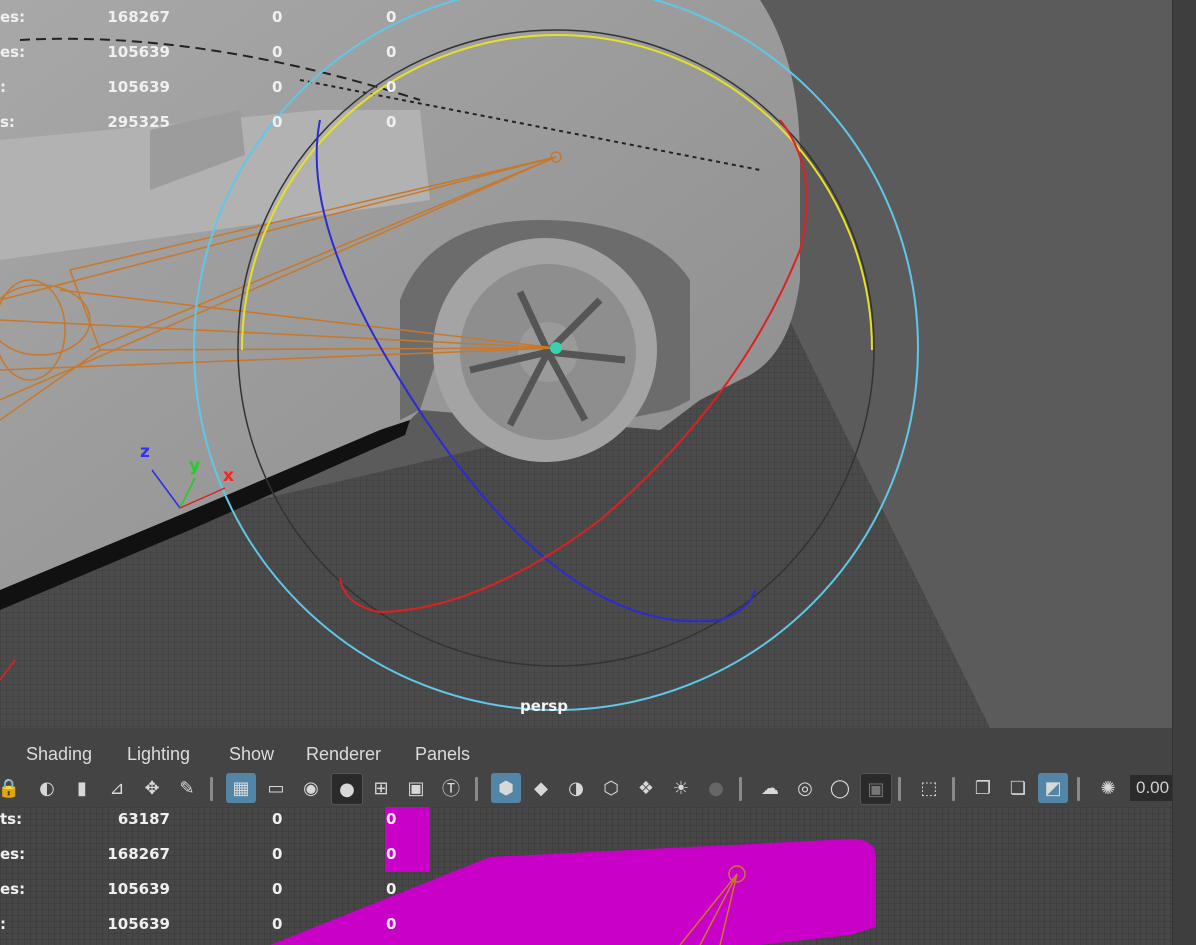 Image resolution: width=1196 pixels, height=945 pixels. I want to click on pivot-point, so click(556, 348).